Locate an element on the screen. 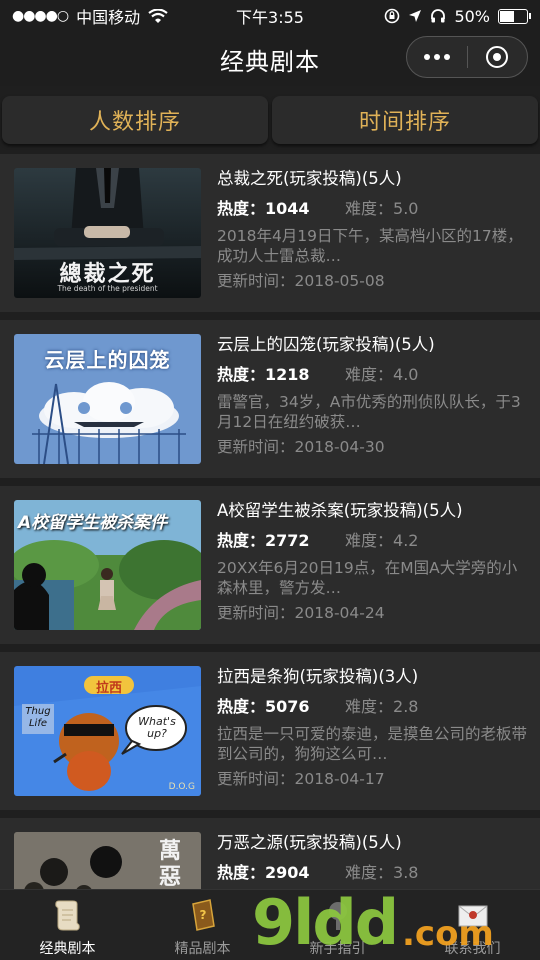 This screenshot has width=540, height=960. difficulty-value: 2.8 is located at coordinates (406, 706).